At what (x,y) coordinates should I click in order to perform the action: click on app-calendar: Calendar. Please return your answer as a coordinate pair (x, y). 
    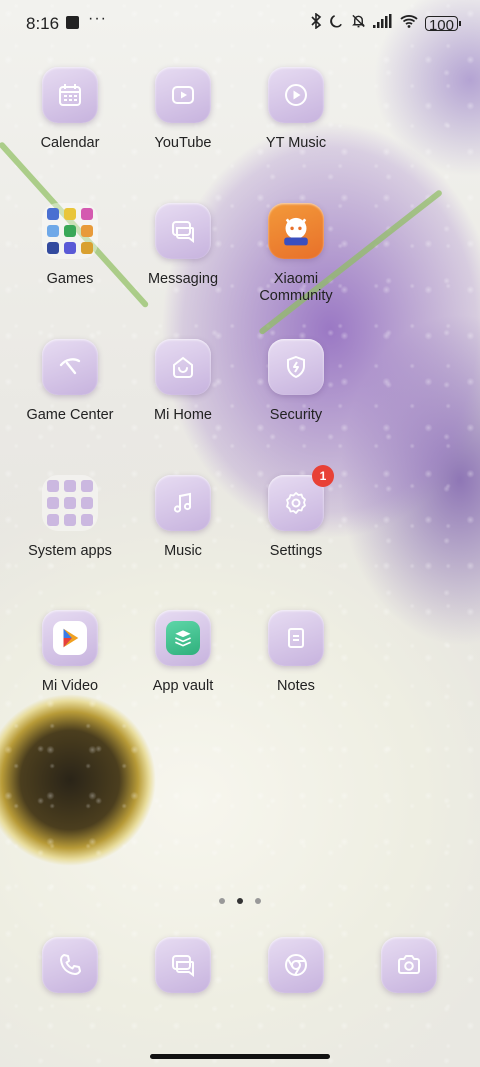
    Looking at the image, I should click on (70, 109).